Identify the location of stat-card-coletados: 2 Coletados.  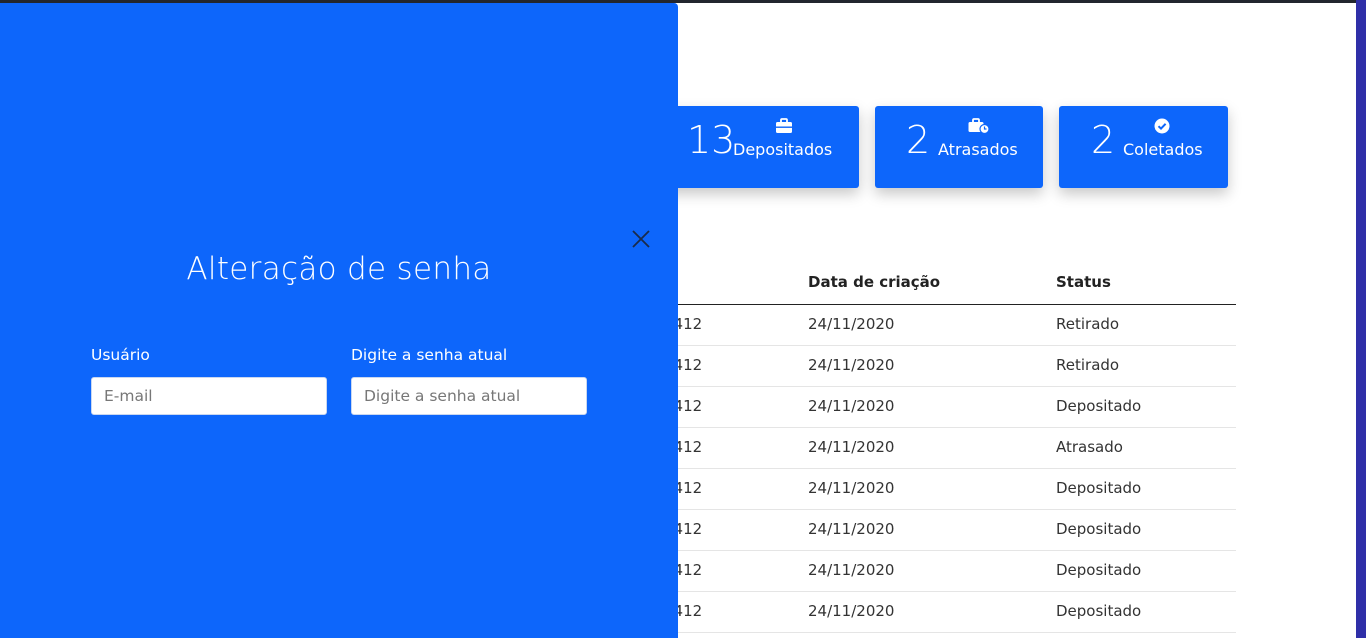
(1143, 147).